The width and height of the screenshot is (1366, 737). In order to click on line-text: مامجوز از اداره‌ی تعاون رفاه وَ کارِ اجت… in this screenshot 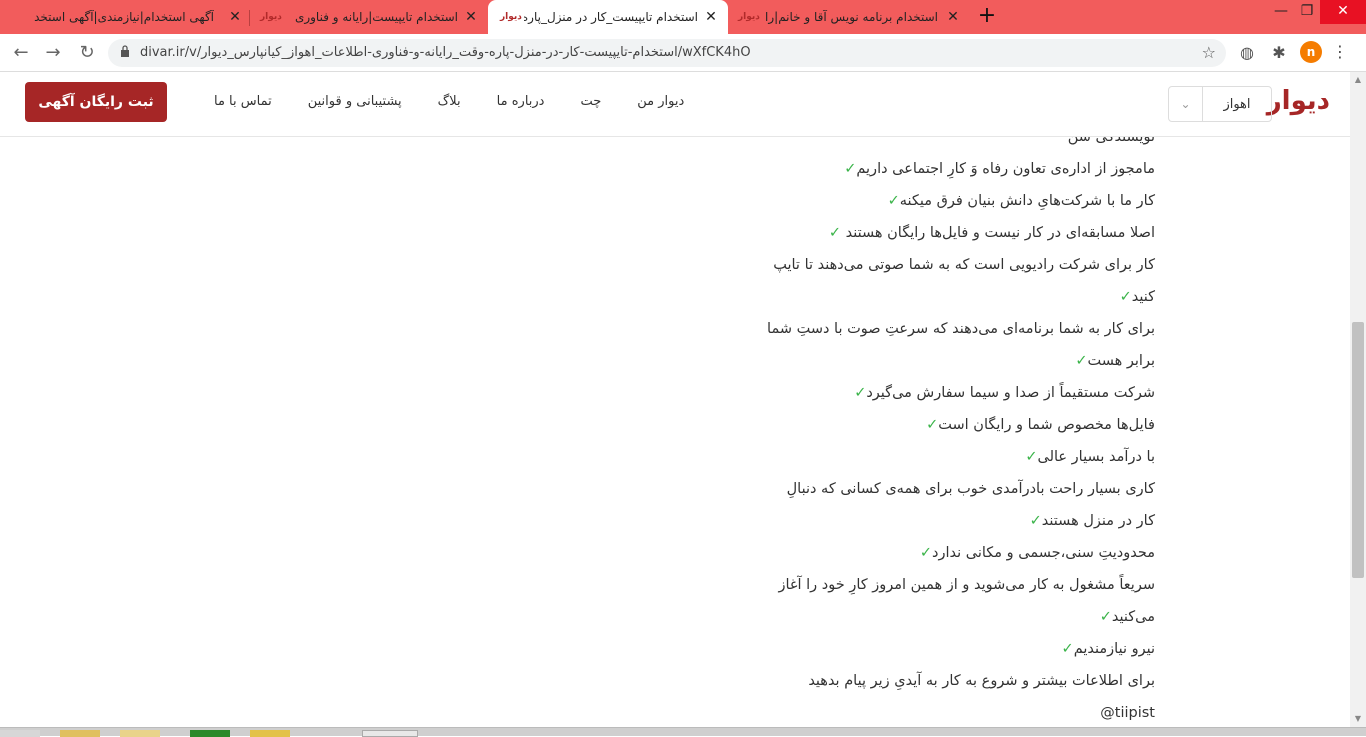, I will do `click(1005, 169)`.